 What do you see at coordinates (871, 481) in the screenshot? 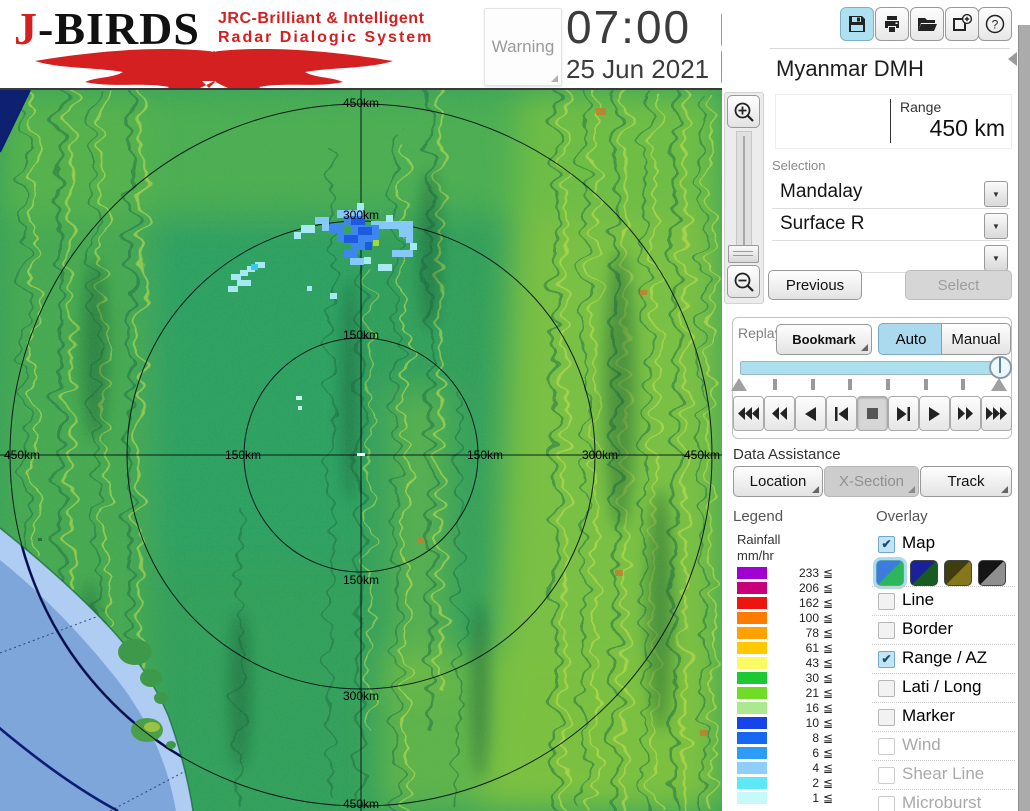
I see `x-section-button: X-Section` at bounding box center [871, 481].